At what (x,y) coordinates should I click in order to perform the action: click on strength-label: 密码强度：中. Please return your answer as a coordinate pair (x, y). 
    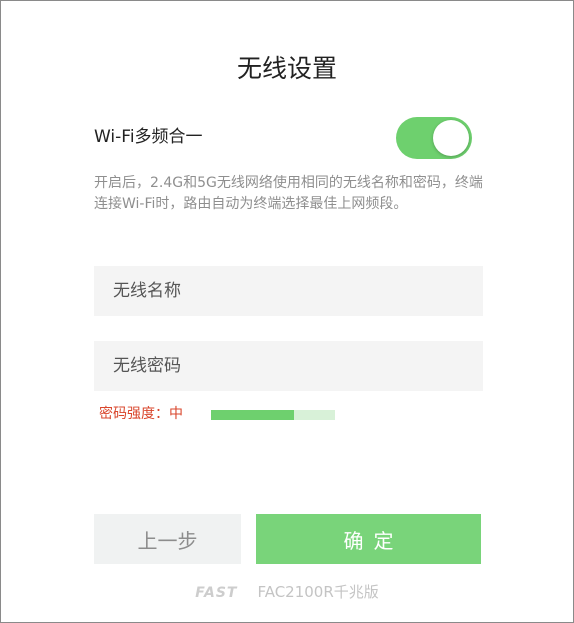
    Looking at the image, I should click on (141, 414).